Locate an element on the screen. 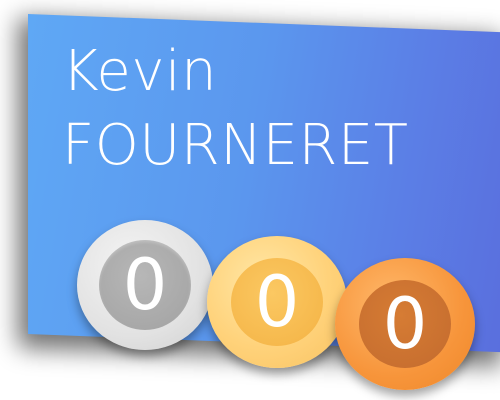  gold-badge-count: 0 is located at coordinates (277, 302).